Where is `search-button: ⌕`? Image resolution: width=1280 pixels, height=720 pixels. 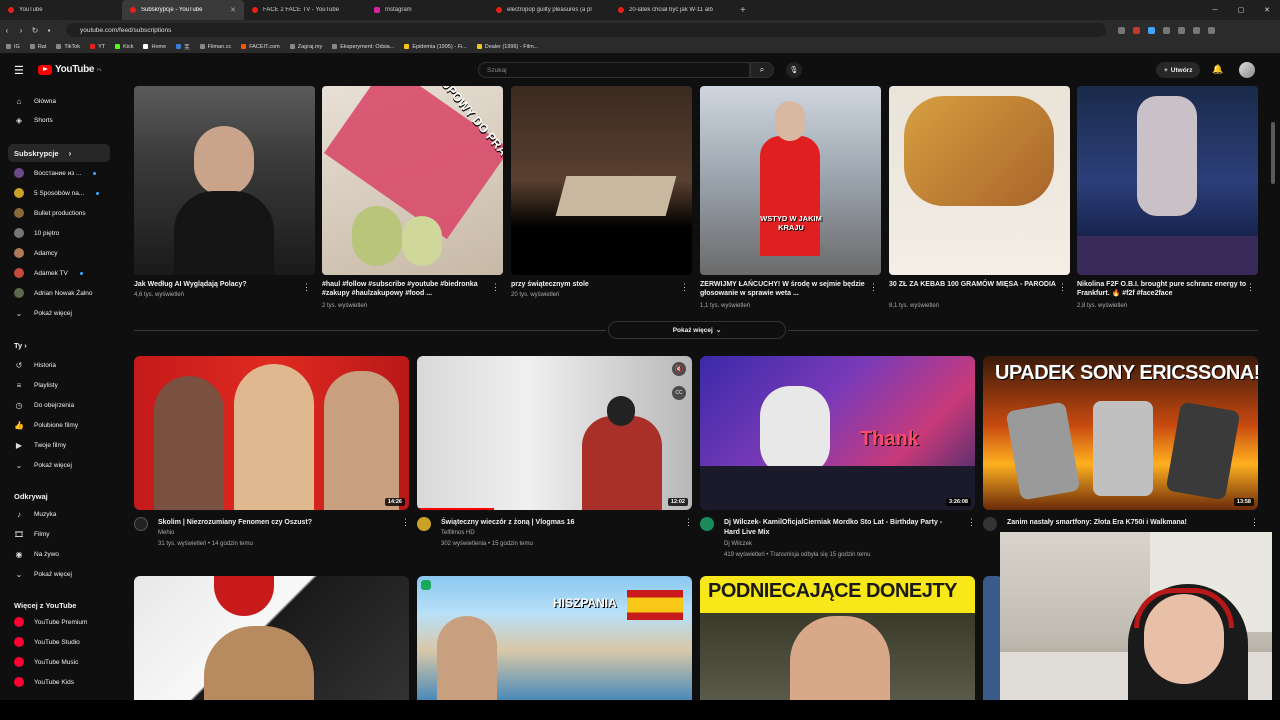
search-button: ⌕ is located at coordinates (762, 70).